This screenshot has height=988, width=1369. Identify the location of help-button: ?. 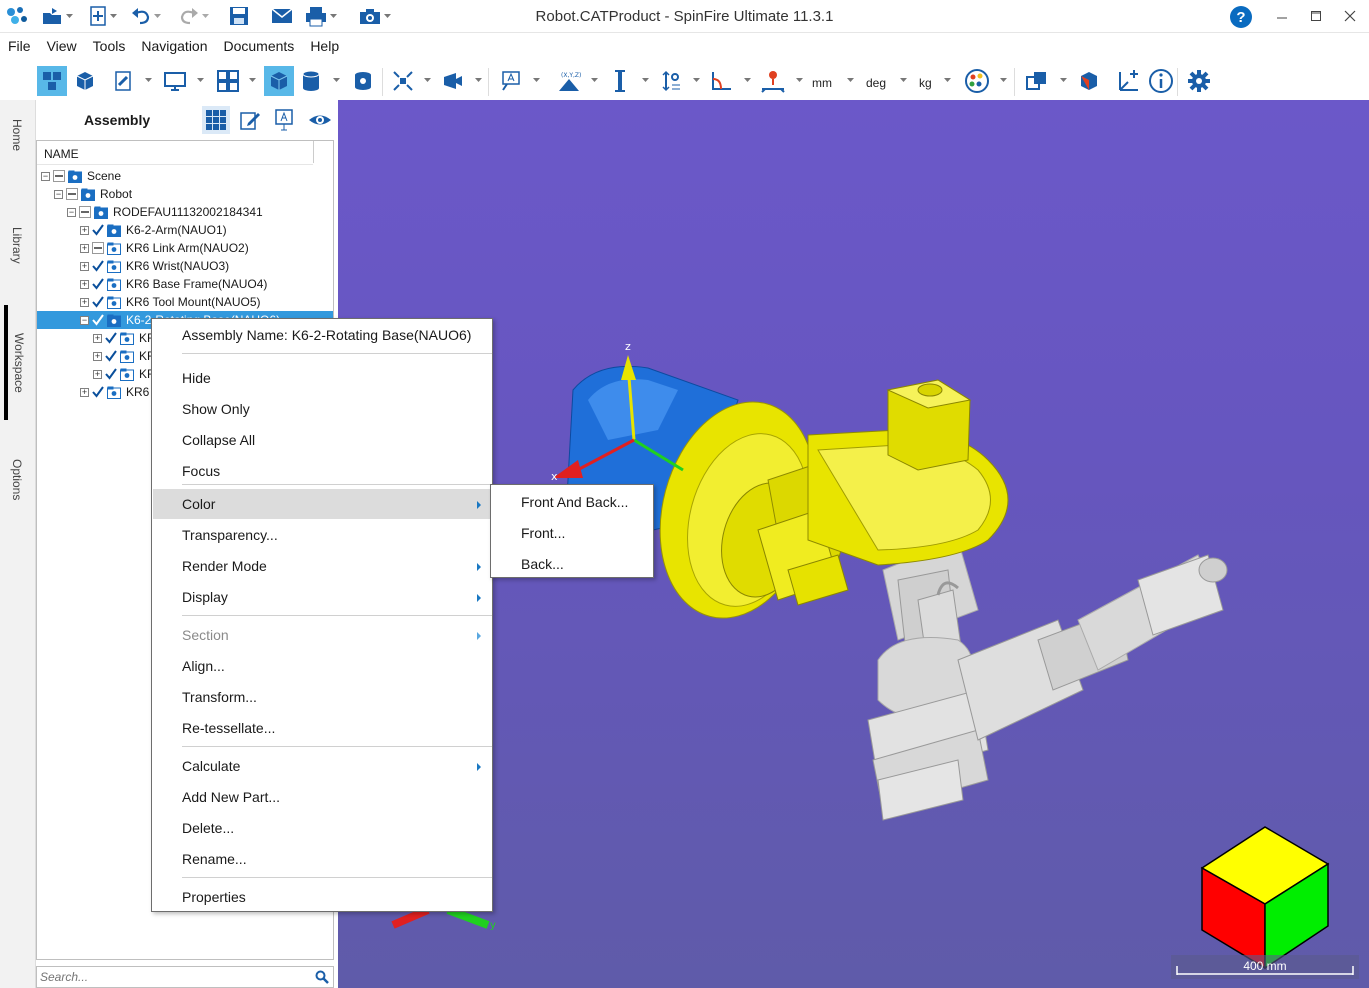
(1241, 17).